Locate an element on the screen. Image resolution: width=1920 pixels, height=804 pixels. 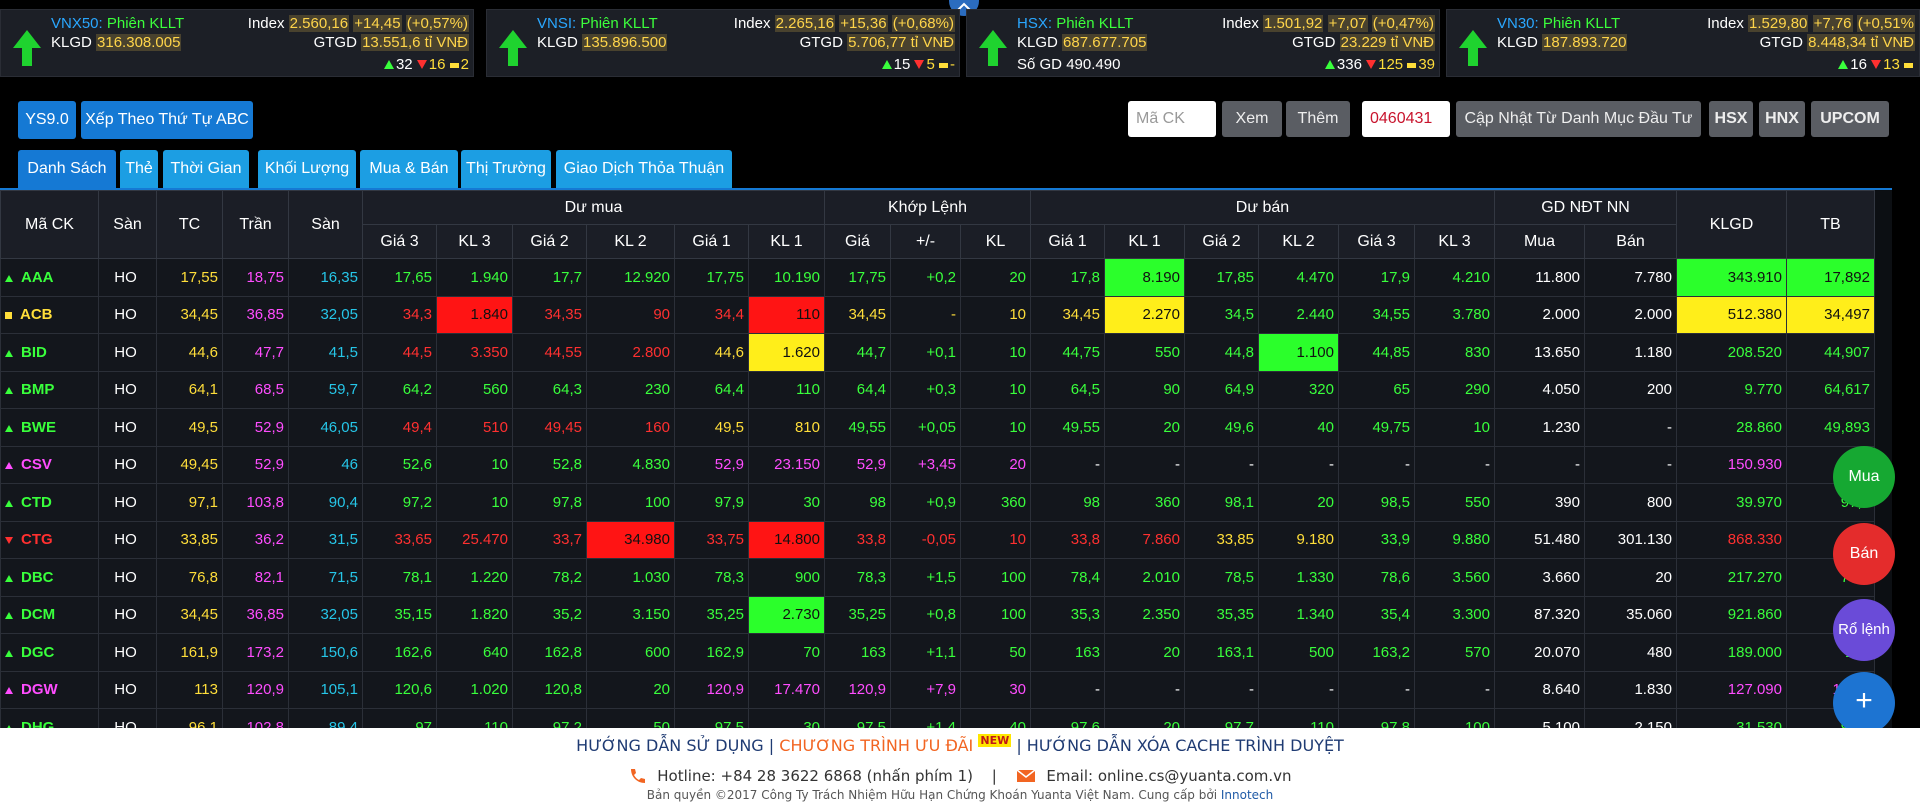
quote-cell: 100 is located at coordinates (995, 577).